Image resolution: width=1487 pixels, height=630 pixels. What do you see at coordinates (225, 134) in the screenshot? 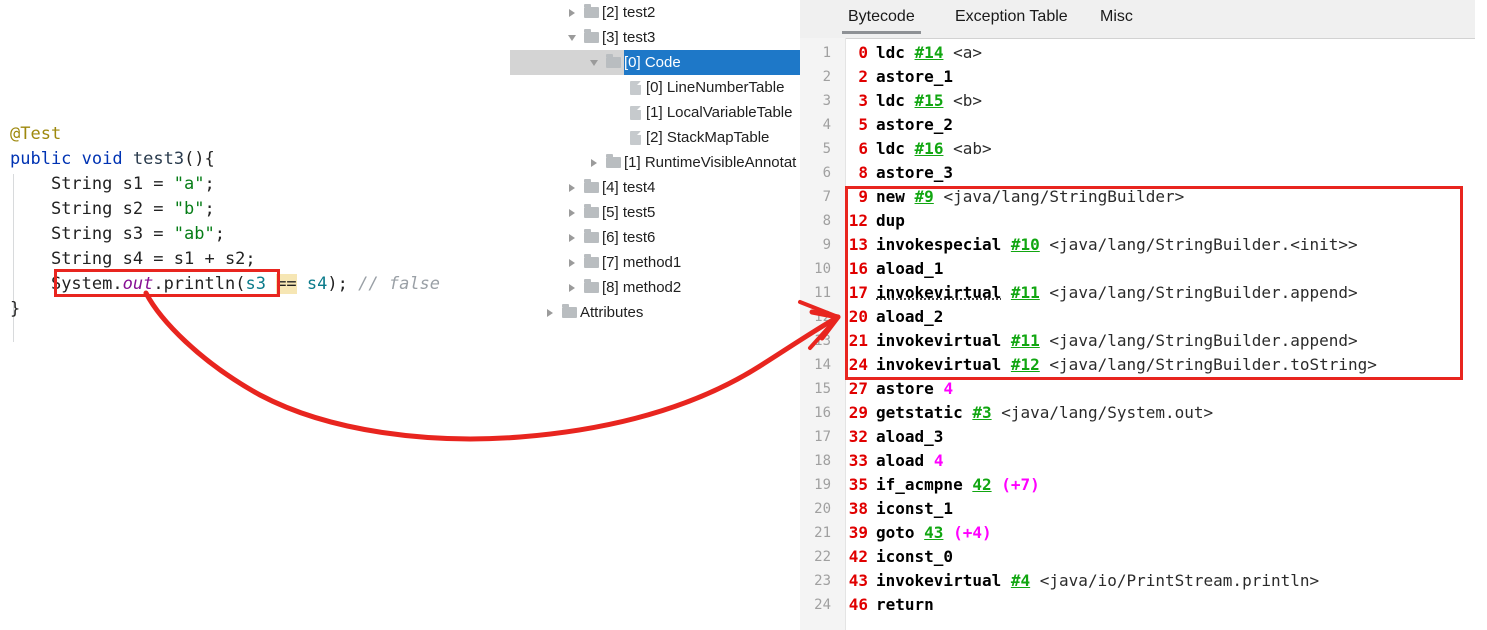
I see `code-line: @Test` at bounding box center [225, 134].